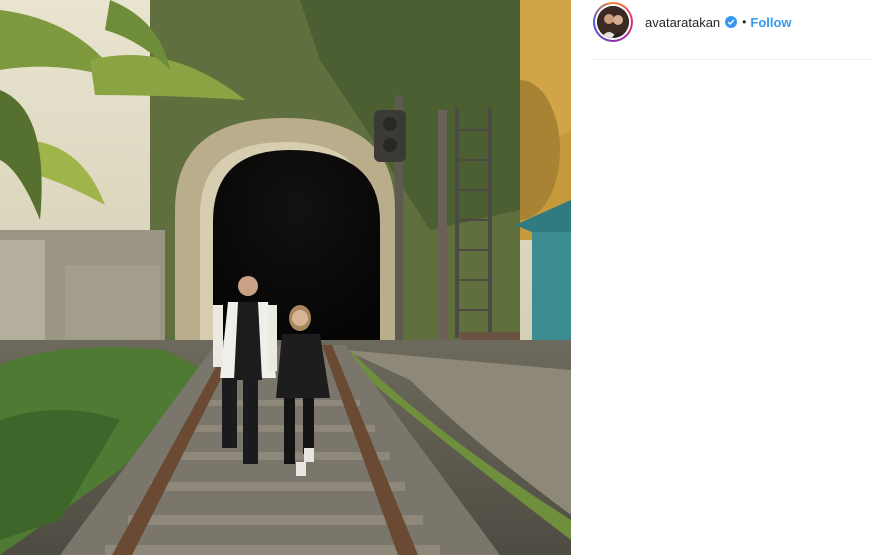 The width and height of the screenshot is (889, 555). What do you see at coordinates (733, 59) in the screenshot?
I see `header-divider` at bounding box center [733, 59].